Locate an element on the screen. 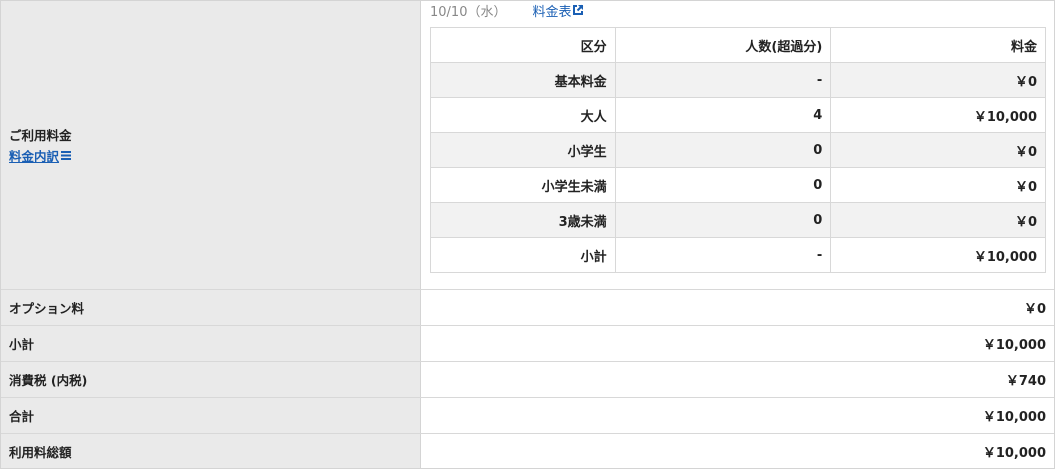  table-row: 基本料金 - ￥0 is located at coordinates (738, 80).